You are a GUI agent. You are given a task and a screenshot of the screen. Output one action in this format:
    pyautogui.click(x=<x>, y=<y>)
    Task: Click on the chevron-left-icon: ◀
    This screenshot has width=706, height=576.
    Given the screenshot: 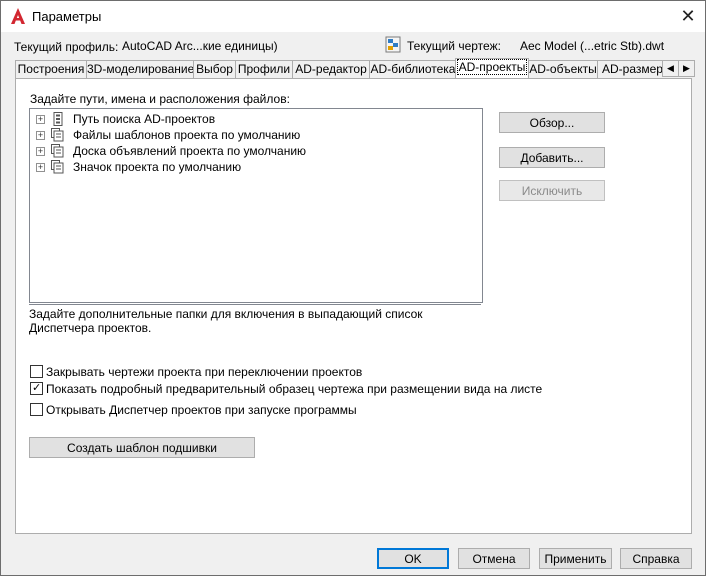 What is the action you would take?
    pyautogui.click(x=670, y=68)
    